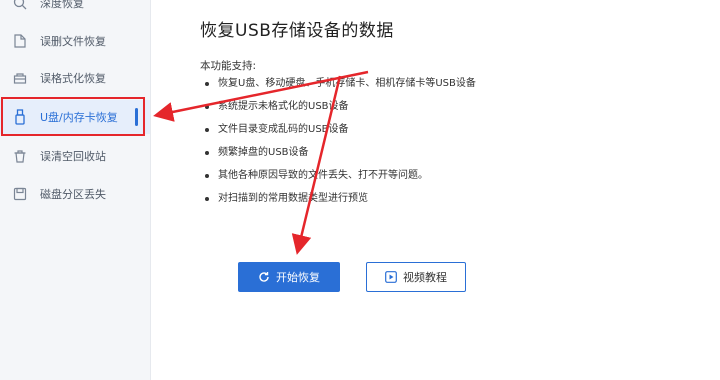 This screenshot has width=720, height=380. I want to click on sidebar-item-label: 磁盘分区丢失, so click(73, 194).